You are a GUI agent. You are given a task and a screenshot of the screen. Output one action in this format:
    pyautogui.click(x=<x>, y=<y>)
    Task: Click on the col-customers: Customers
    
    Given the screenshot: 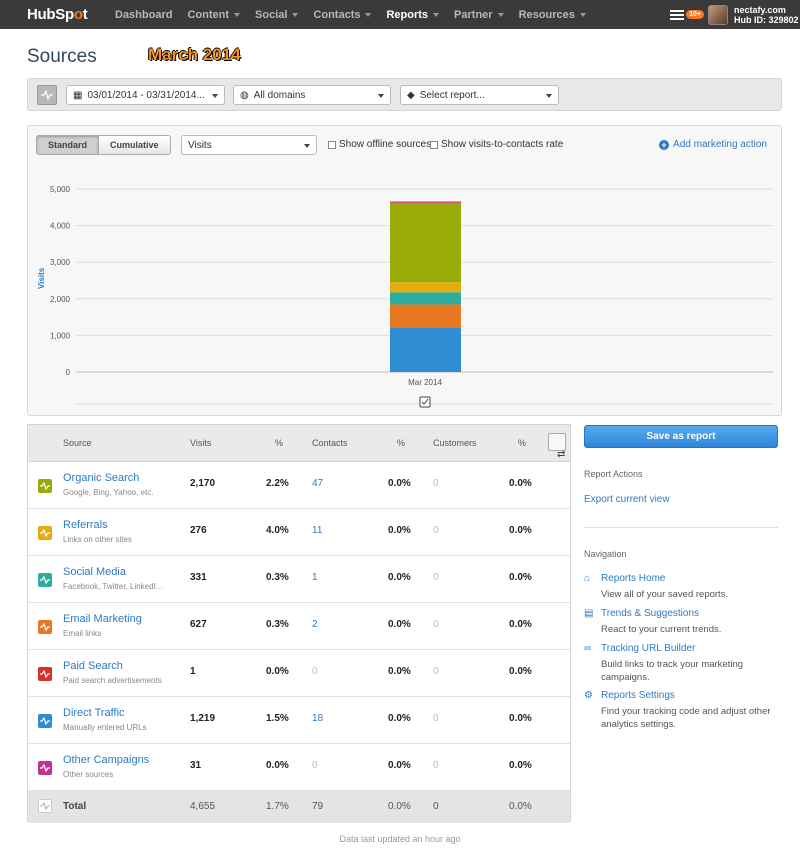 What is the action you would take?
    pyautogui.click(x=455, y=443)
    